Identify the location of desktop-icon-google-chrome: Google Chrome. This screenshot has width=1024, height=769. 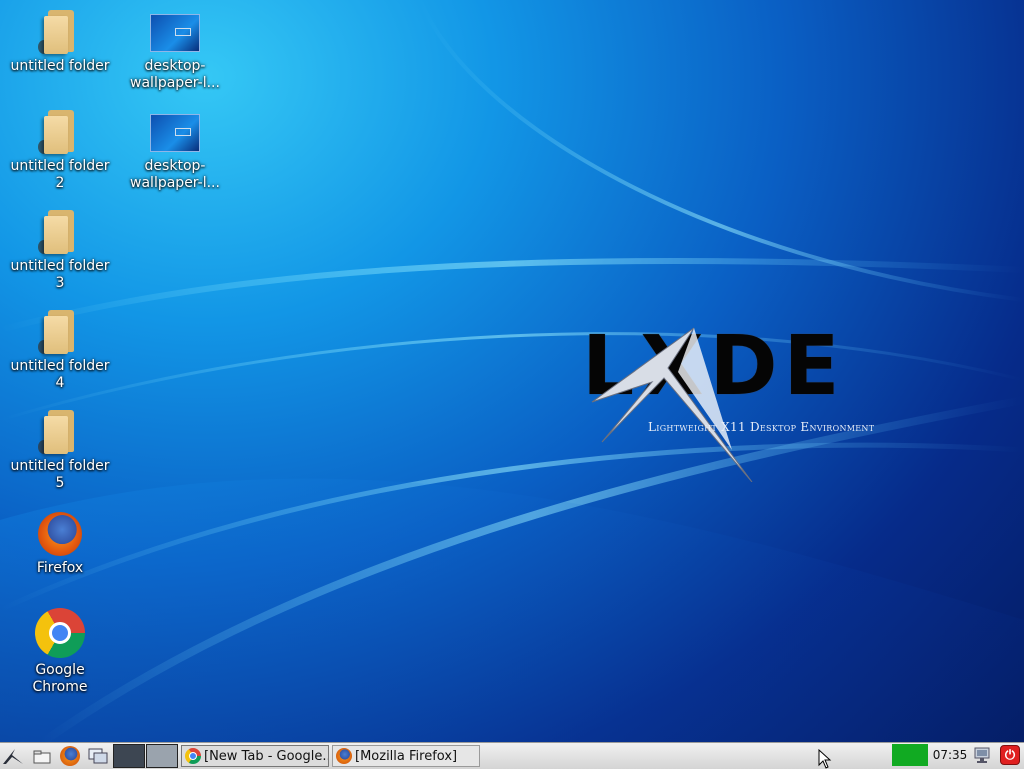
(60, 652).